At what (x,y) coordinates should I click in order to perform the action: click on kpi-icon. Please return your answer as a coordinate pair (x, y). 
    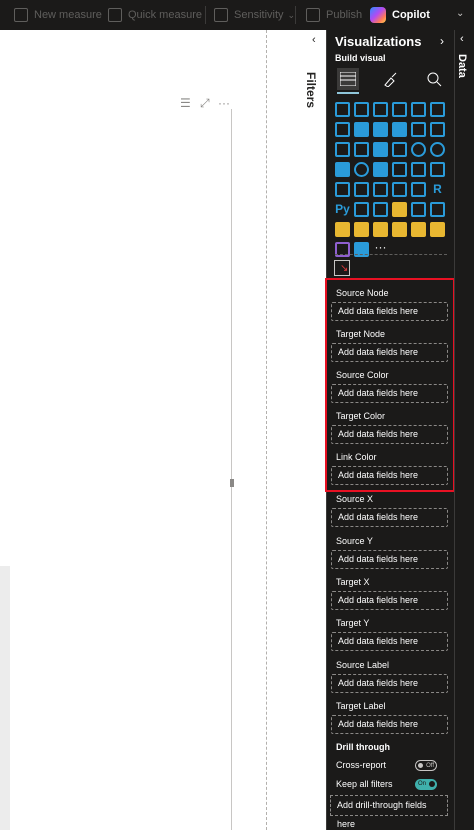
    Looking at the image, I should click on (361, 189).